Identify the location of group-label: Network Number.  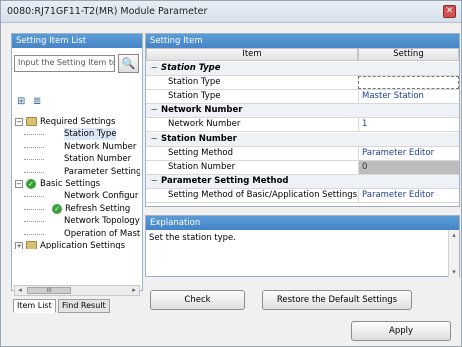
(200, 110).